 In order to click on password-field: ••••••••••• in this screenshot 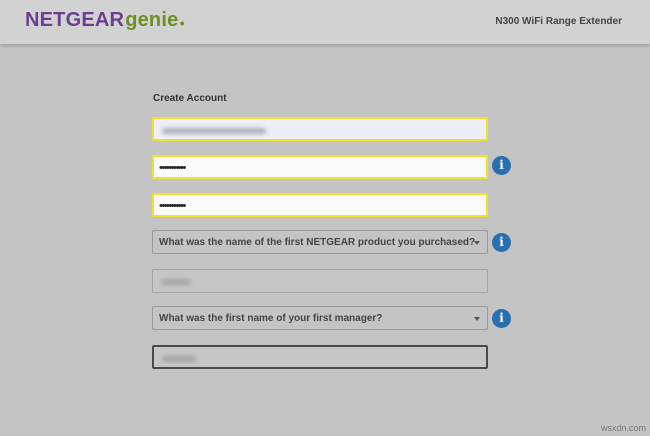, I will do `click(320, 167)`.